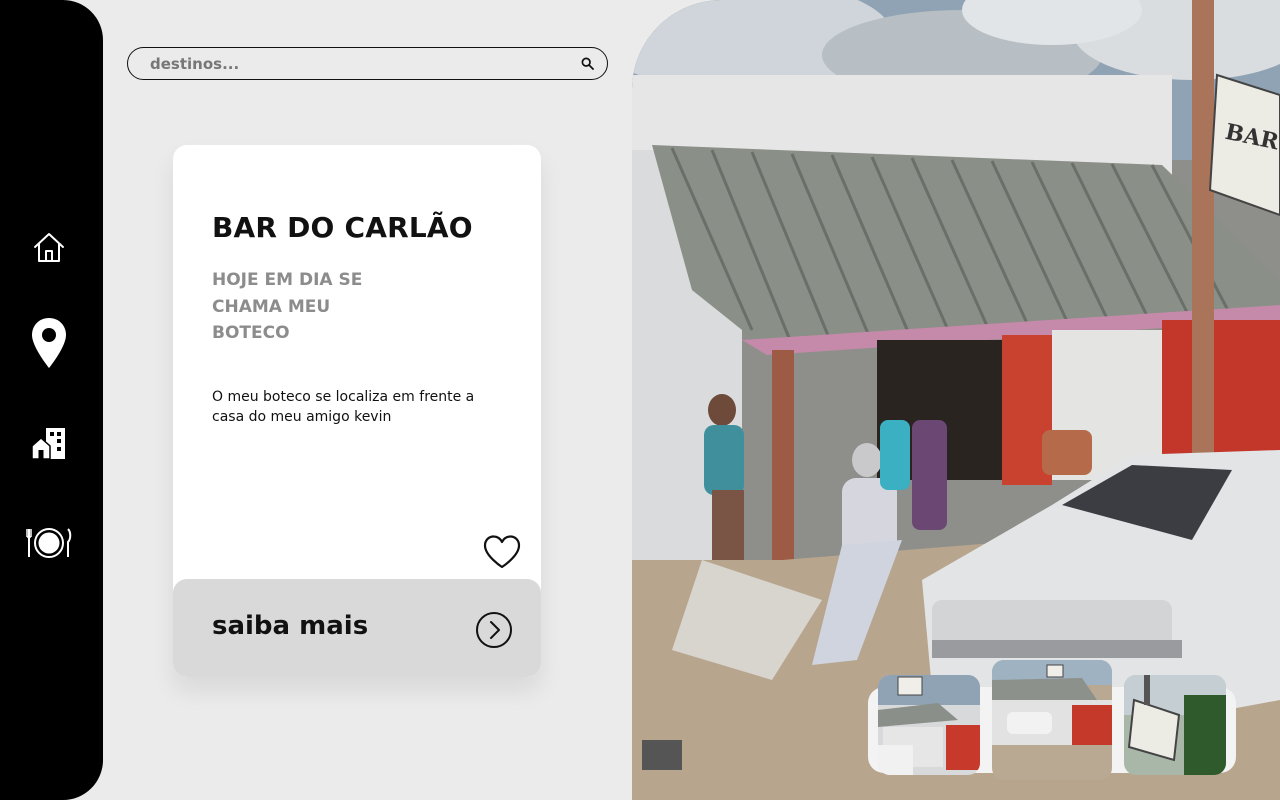  What do you see at coordinates (342, 227) in the screenshot?
I see `place-title: BAR DO CARLÃO` at bounding box center [342, 227].